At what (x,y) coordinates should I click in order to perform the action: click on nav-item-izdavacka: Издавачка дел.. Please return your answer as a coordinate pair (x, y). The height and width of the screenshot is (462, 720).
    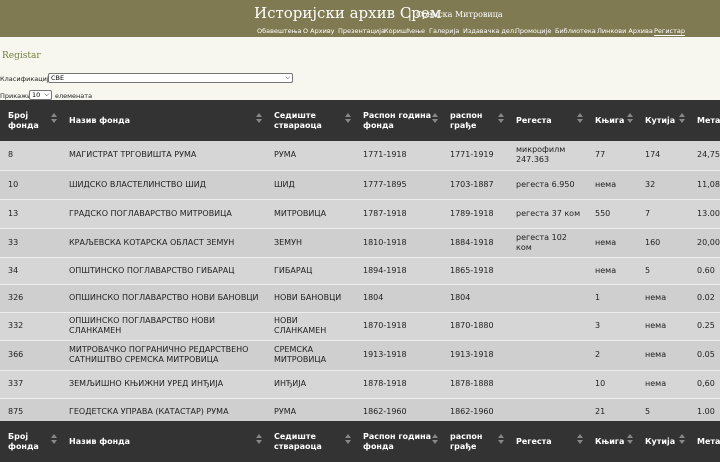
    Looking at the image, I should click on (489, 31).